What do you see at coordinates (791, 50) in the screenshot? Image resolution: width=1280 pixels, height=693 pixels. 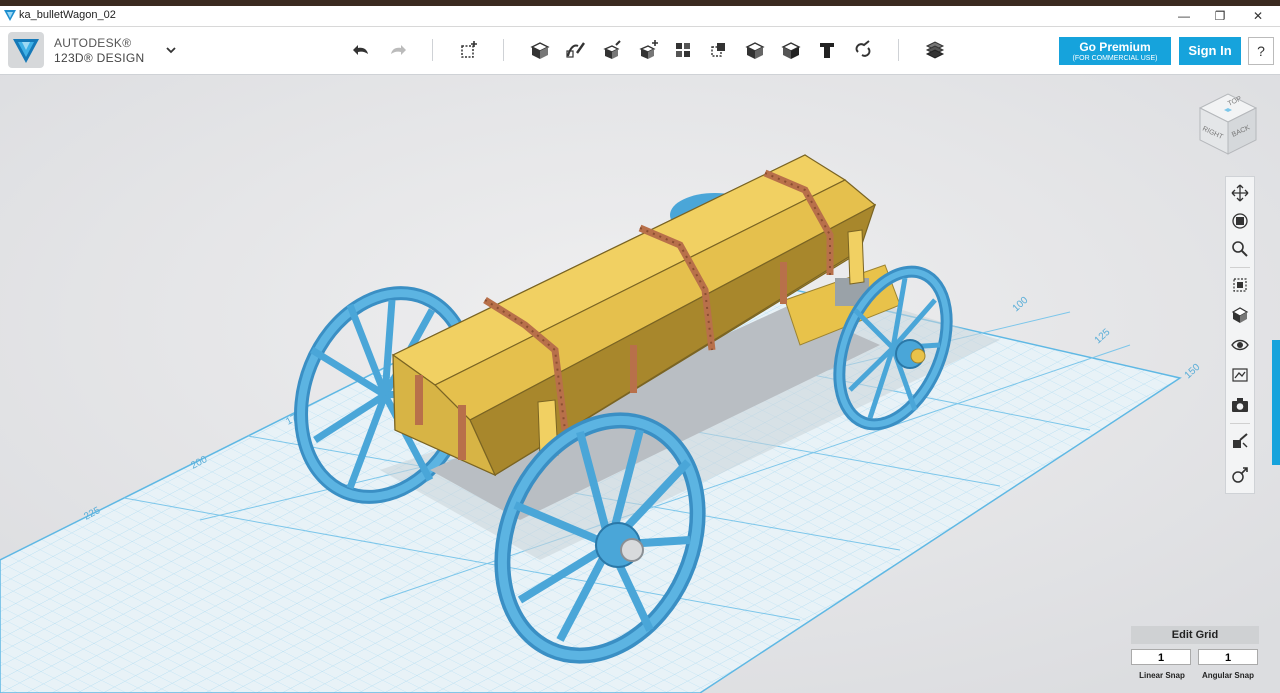 I see `cube-select-icon` at bounding box center [791, 50].